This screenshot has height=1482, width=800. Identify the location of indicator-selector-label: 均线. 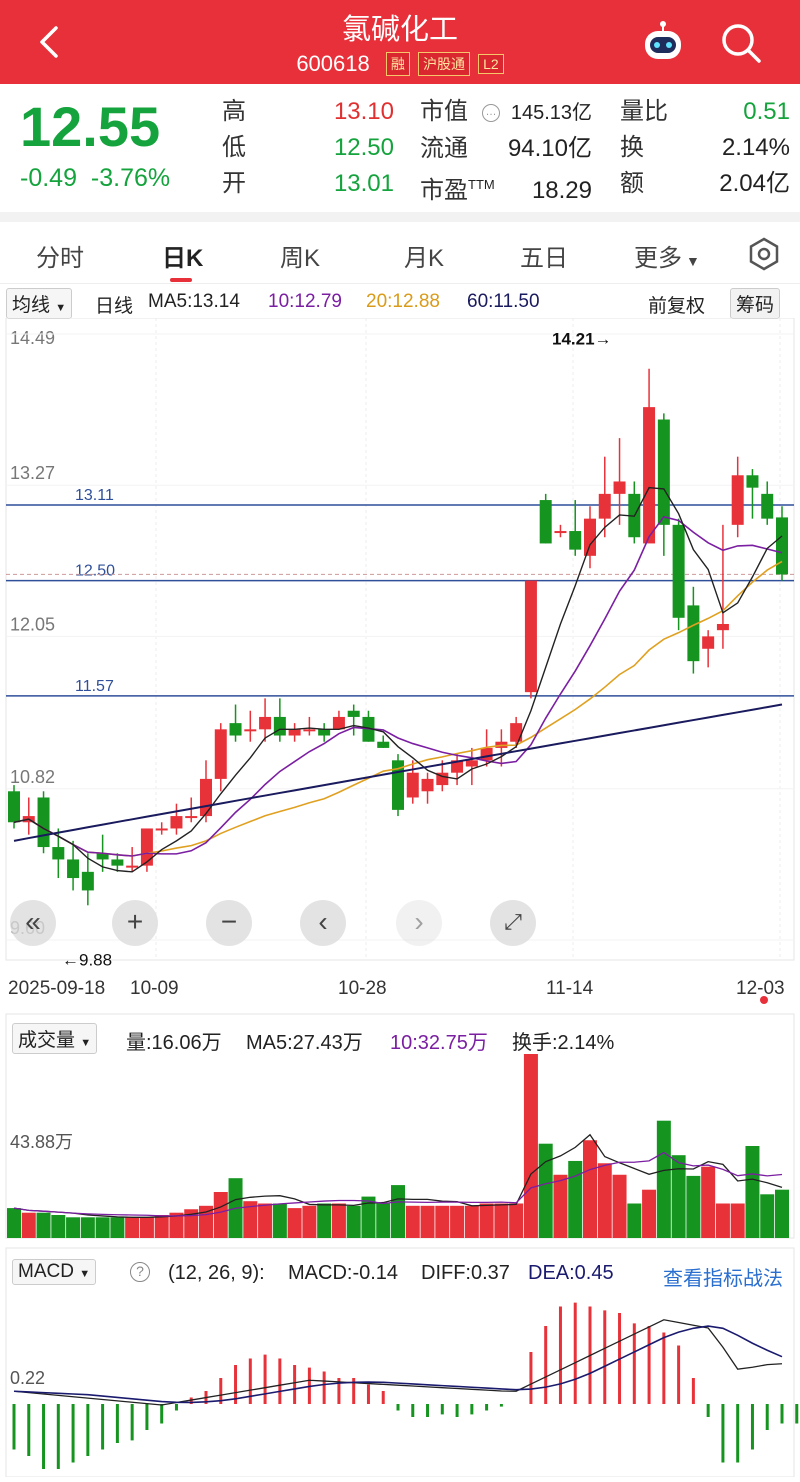
(31, 305).